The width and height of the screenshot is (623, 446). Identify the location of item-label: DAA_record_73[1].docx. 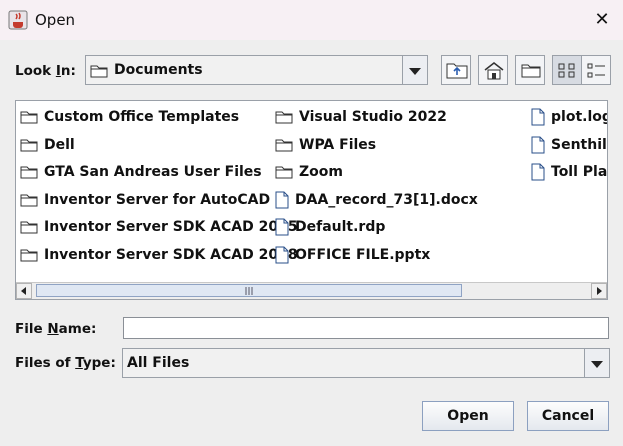
(386, 199).